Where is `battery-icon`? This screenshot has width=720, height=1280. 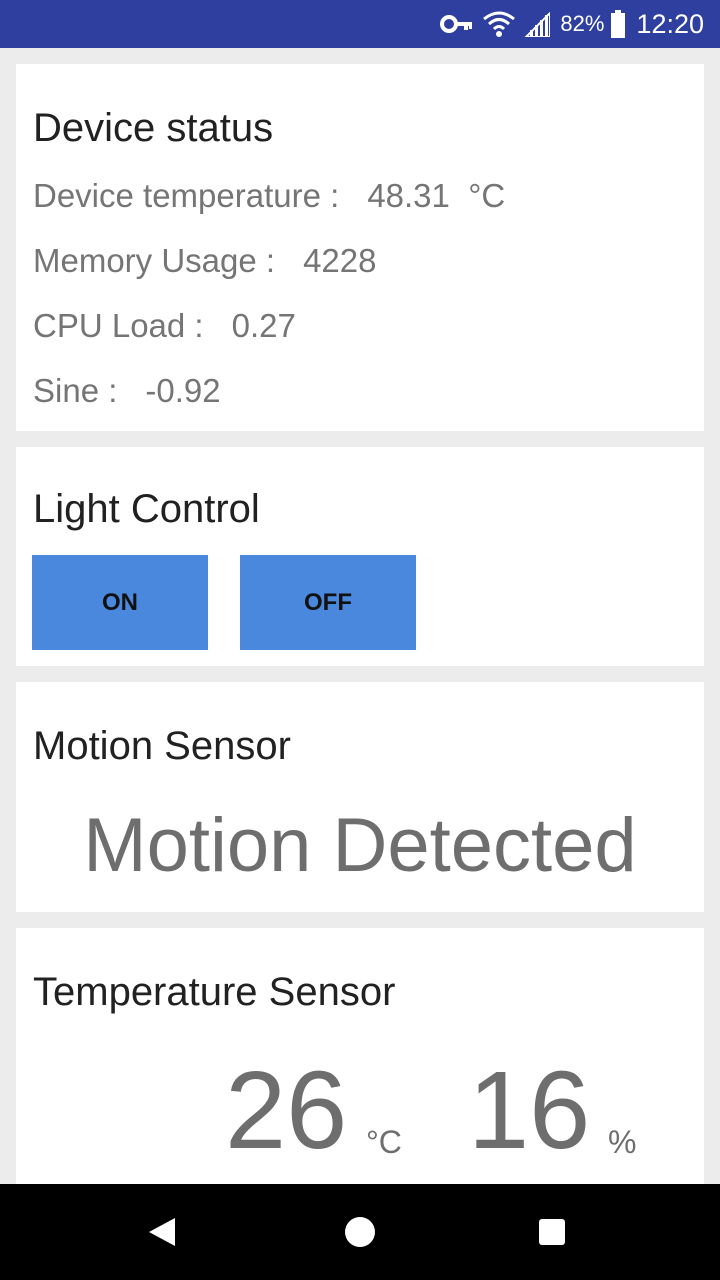
battery-icon is located at coordinates (618, 24).